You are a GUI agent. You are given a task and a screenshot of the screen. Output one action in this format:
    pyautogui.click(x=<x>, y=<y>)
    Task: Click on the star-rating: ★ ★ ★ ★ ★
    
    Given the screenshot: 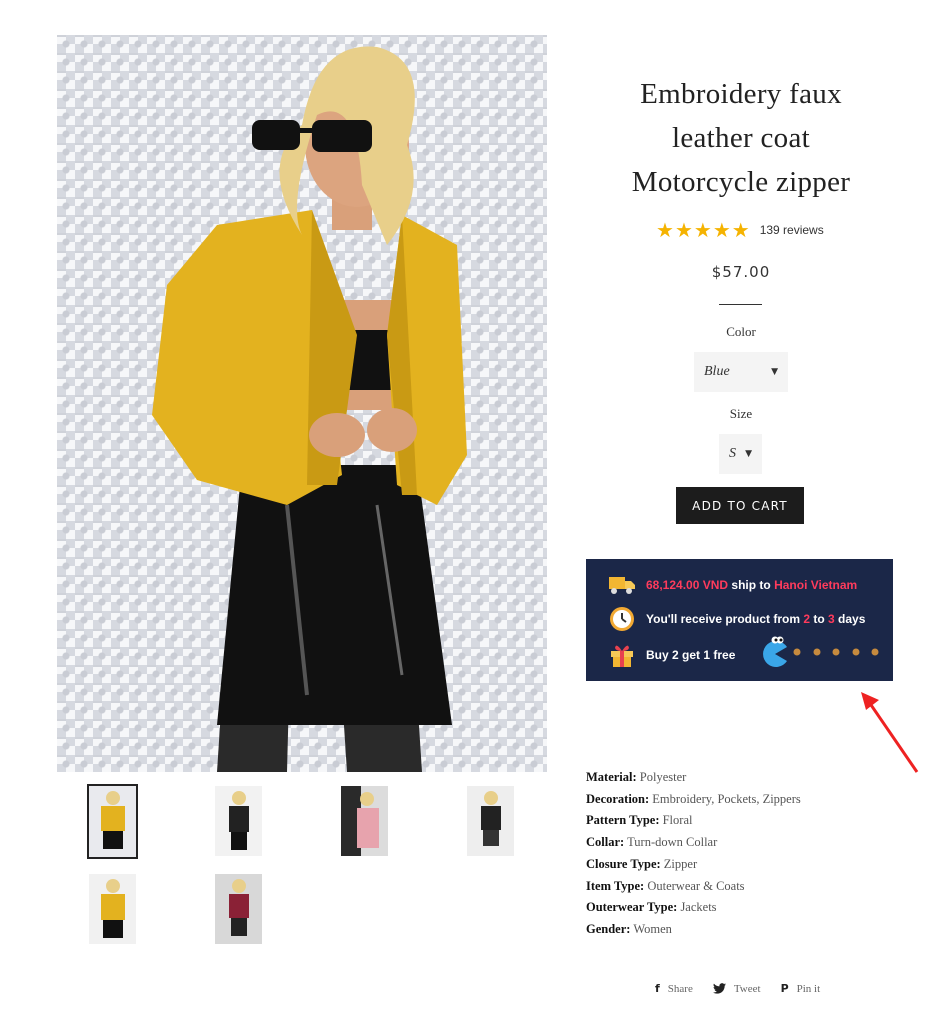 What is the action you would take?
    pyautogui.click(x=703, y=230)
    